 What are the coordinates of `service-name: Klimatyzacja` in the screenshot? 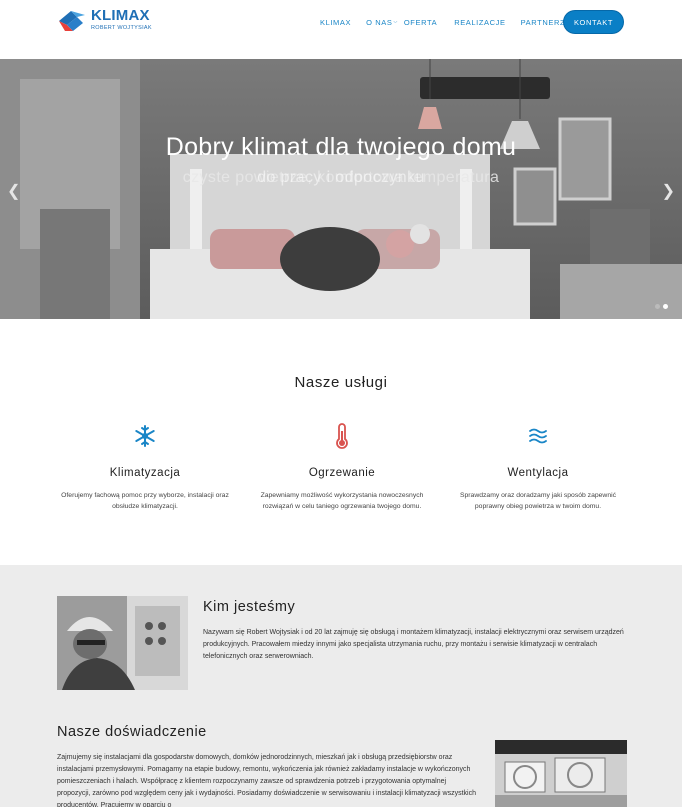 It's located at (145, 473).